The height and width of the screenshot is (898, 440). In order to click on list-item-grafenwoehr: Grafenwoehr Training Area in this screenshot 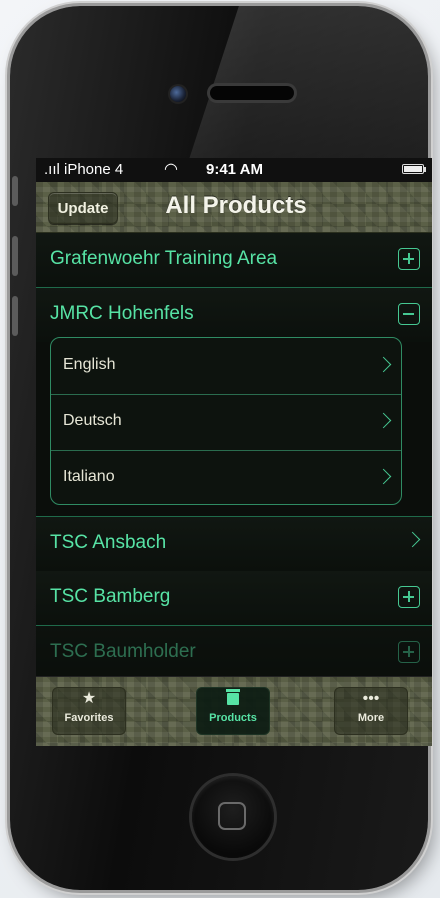, I will do `click(234, 260)`.